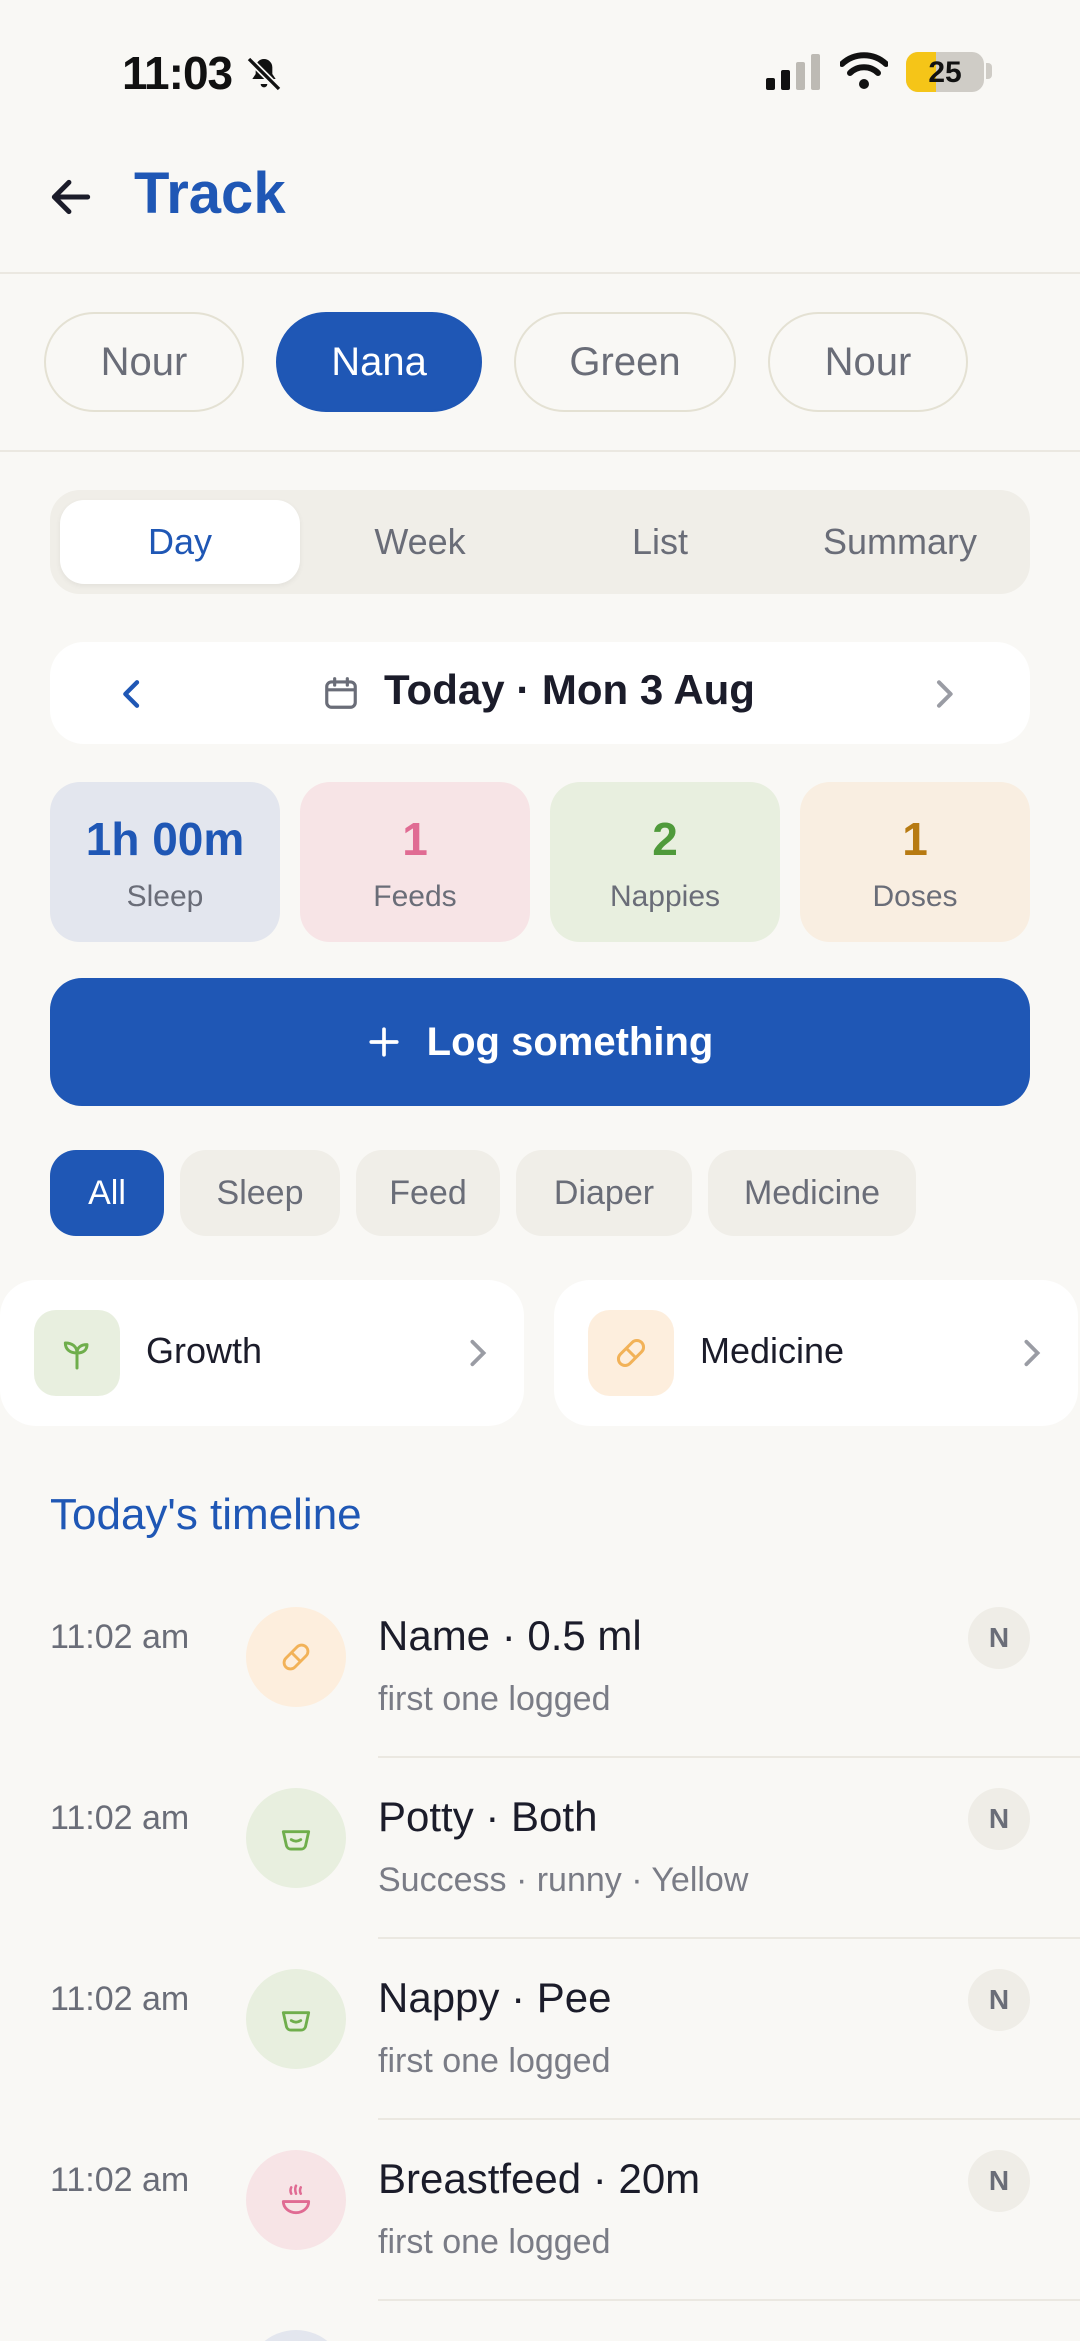 Image resolution: width=1080 pixels, height=2341 pixels. What do you see at coordinates (144, 362) in the screenshot?
I see `child-pill-0: Nour` at bounding box center [144, 362].